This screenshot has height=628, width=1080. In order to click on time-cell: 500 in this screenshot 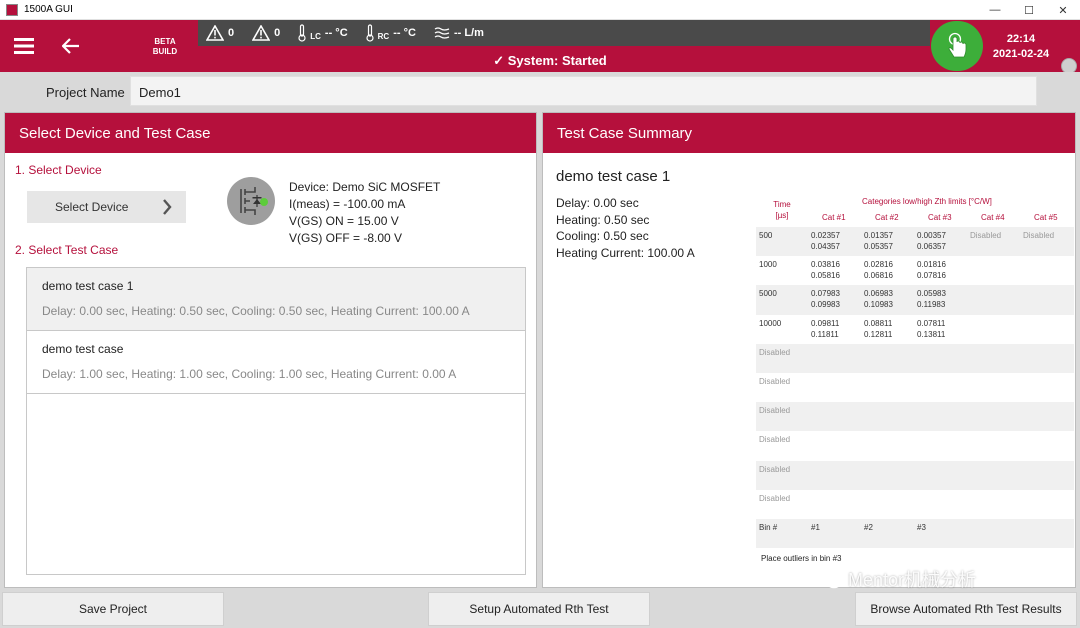, I will do `click(766, 235)`.